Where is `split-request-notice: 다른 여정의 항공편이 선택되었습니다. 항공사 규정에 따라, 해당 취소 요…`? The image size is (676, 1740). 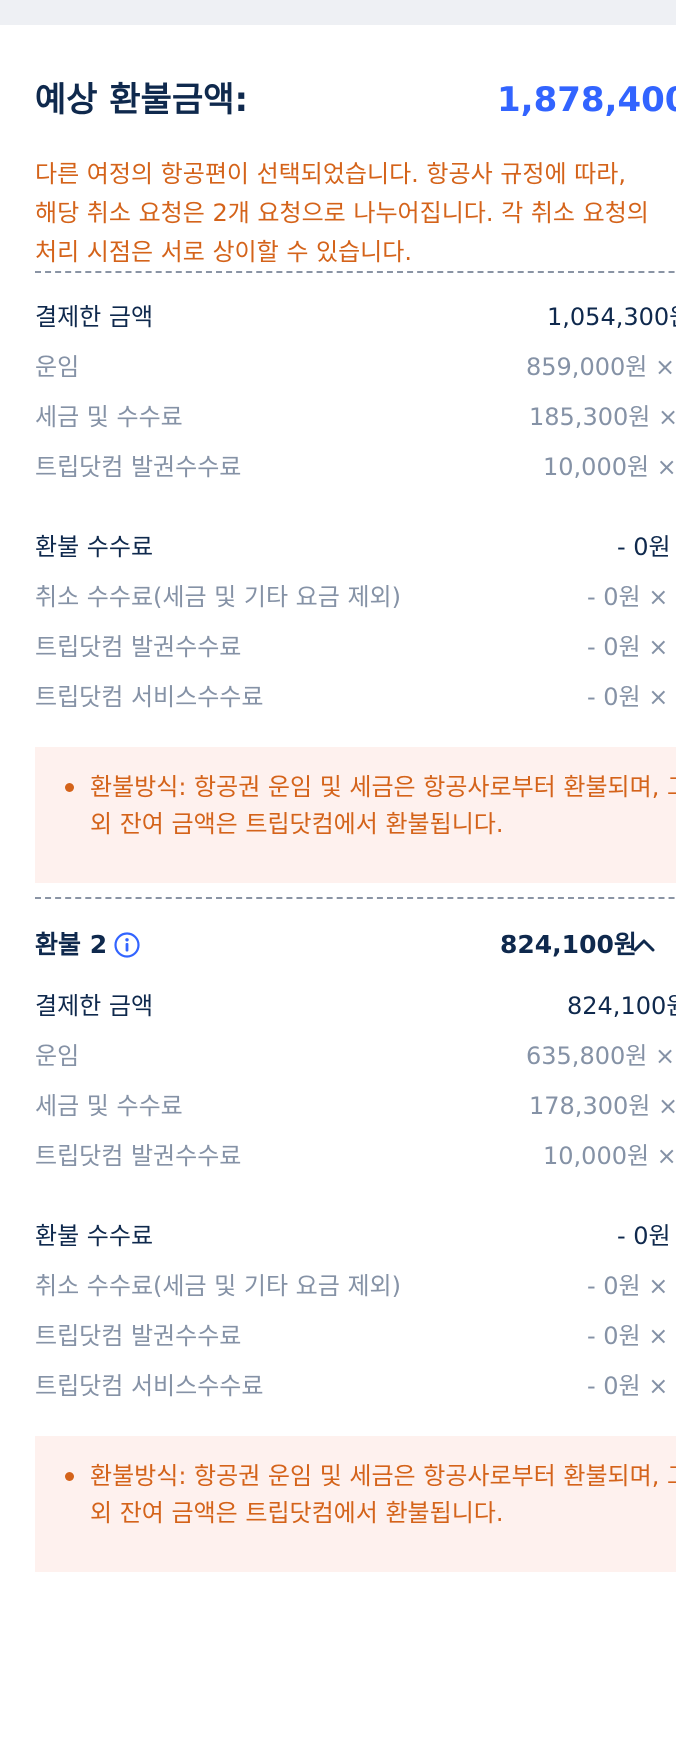 split-request-notice: 다른 여정의 항공편이 선택되었습니다. 항공사 규정에 따라, 해당 취소 요… is located at coordinates (342, 213).